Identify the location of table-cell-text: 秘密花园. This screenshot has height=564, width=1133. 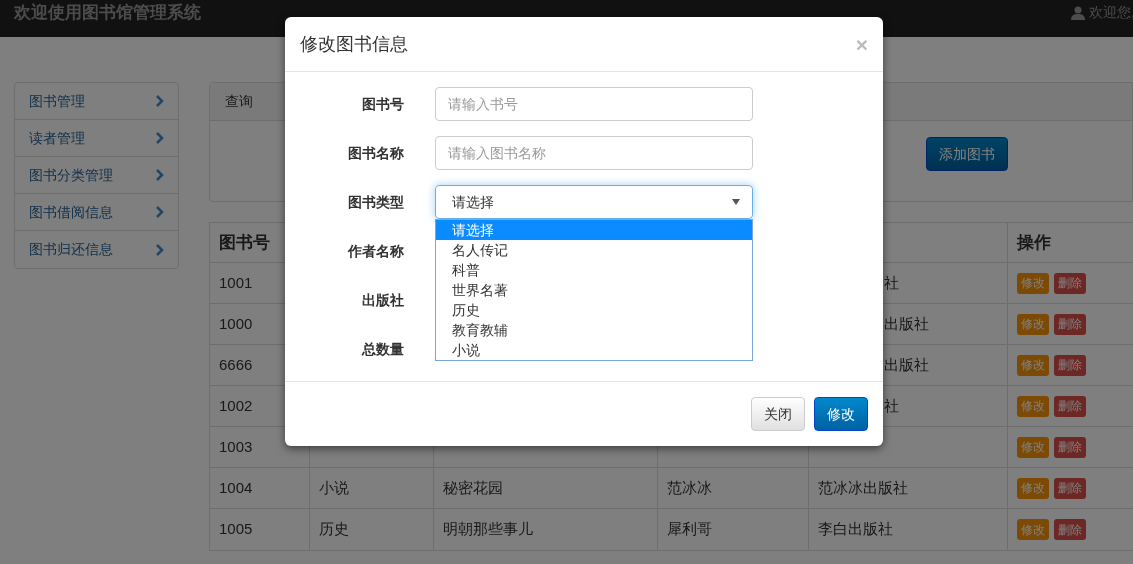
(473, 487).